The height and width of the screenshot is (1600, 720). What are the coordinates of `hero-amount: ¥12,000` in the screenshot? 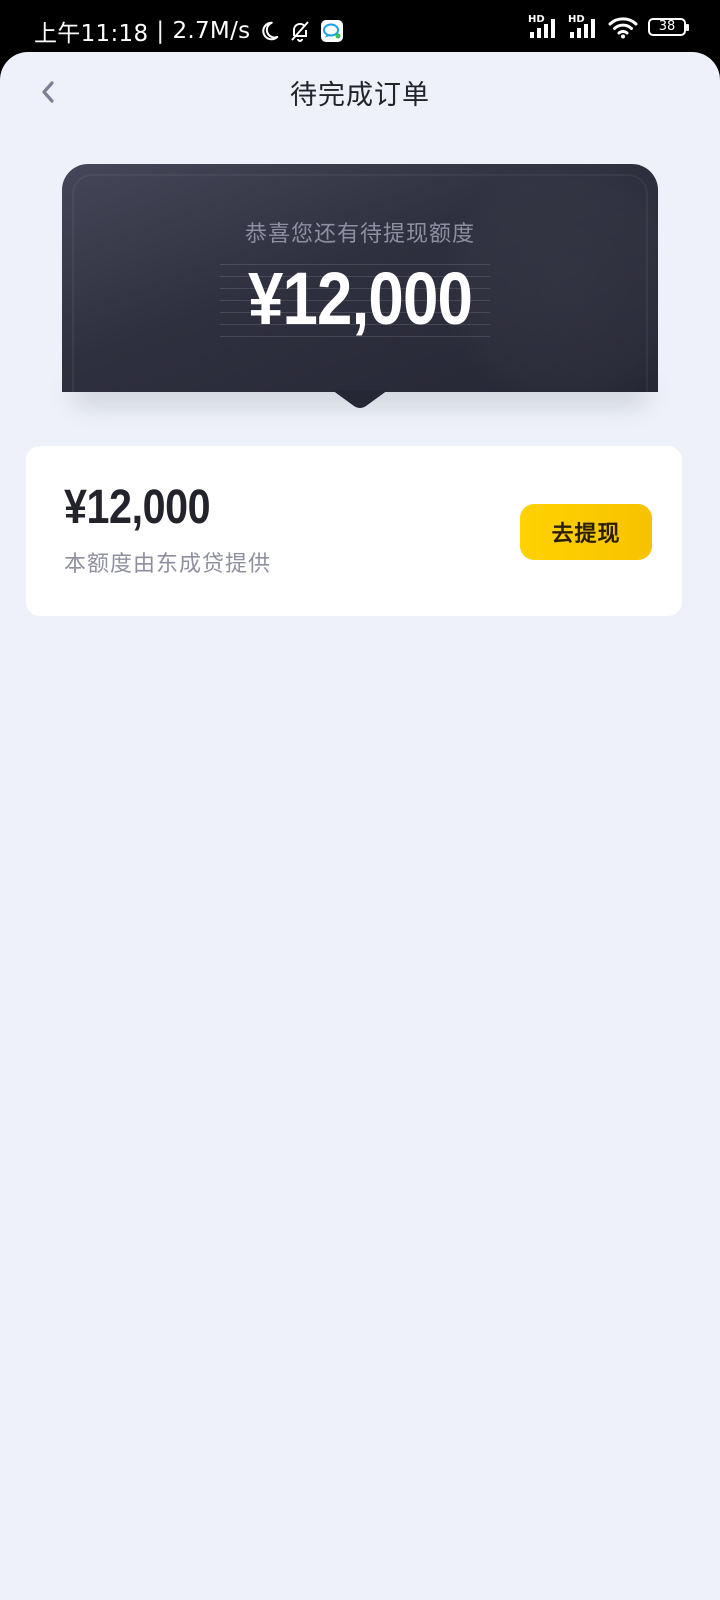 It's located at (360, 298).